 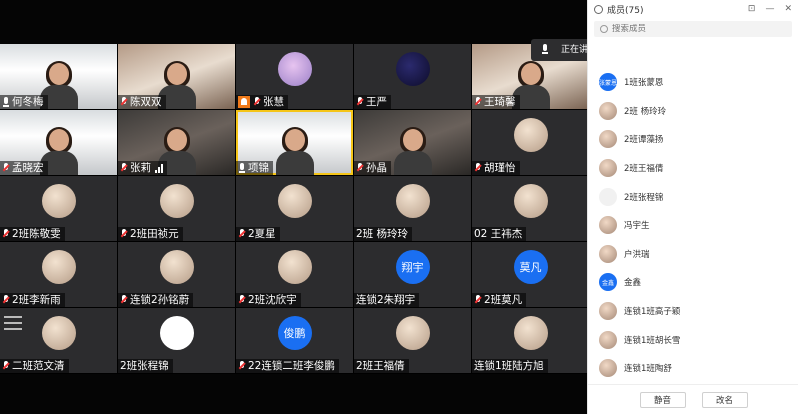 I want to click on member-list-item: 2班王福倩, so click(x=693, y=168).